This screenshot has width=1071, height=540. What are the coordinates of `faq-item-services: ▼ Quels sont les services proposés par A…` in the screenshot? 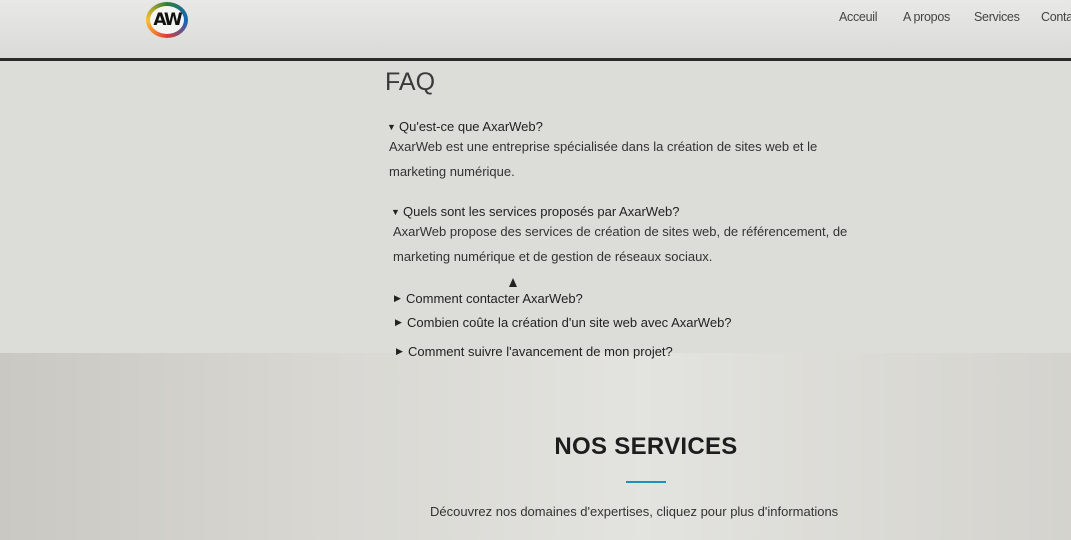 It's located at (632, 236).